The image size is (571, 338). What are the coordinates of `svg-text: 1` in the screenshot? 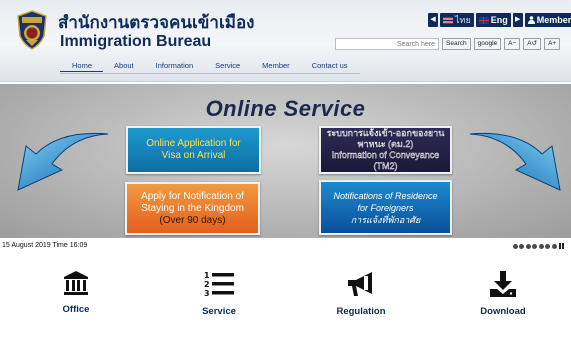 It's located at (207, 275).